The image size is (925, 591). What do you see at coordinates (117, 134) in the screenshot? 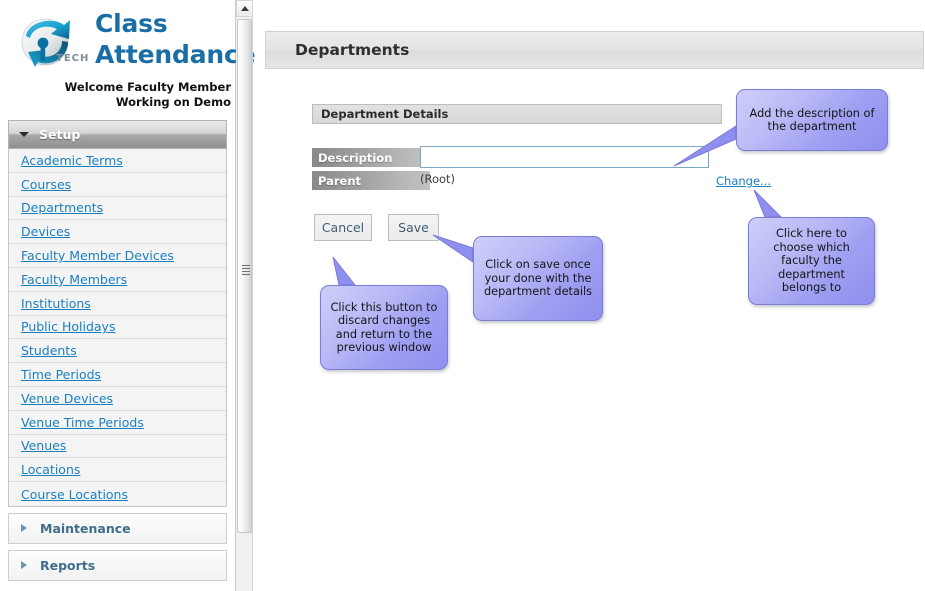
I see `sidebar-section-setup: Setup` at bounding box center [117, 134].